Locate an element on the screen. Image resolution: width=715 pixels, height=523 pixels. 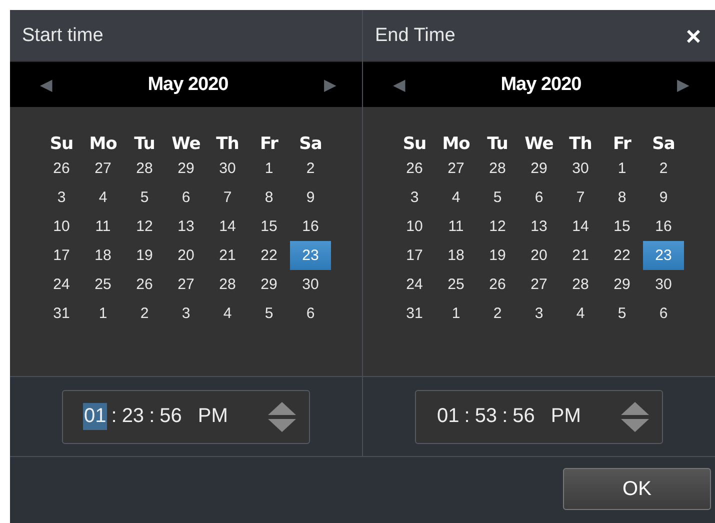
ok-button: OK is located at coordinates (637, 489).